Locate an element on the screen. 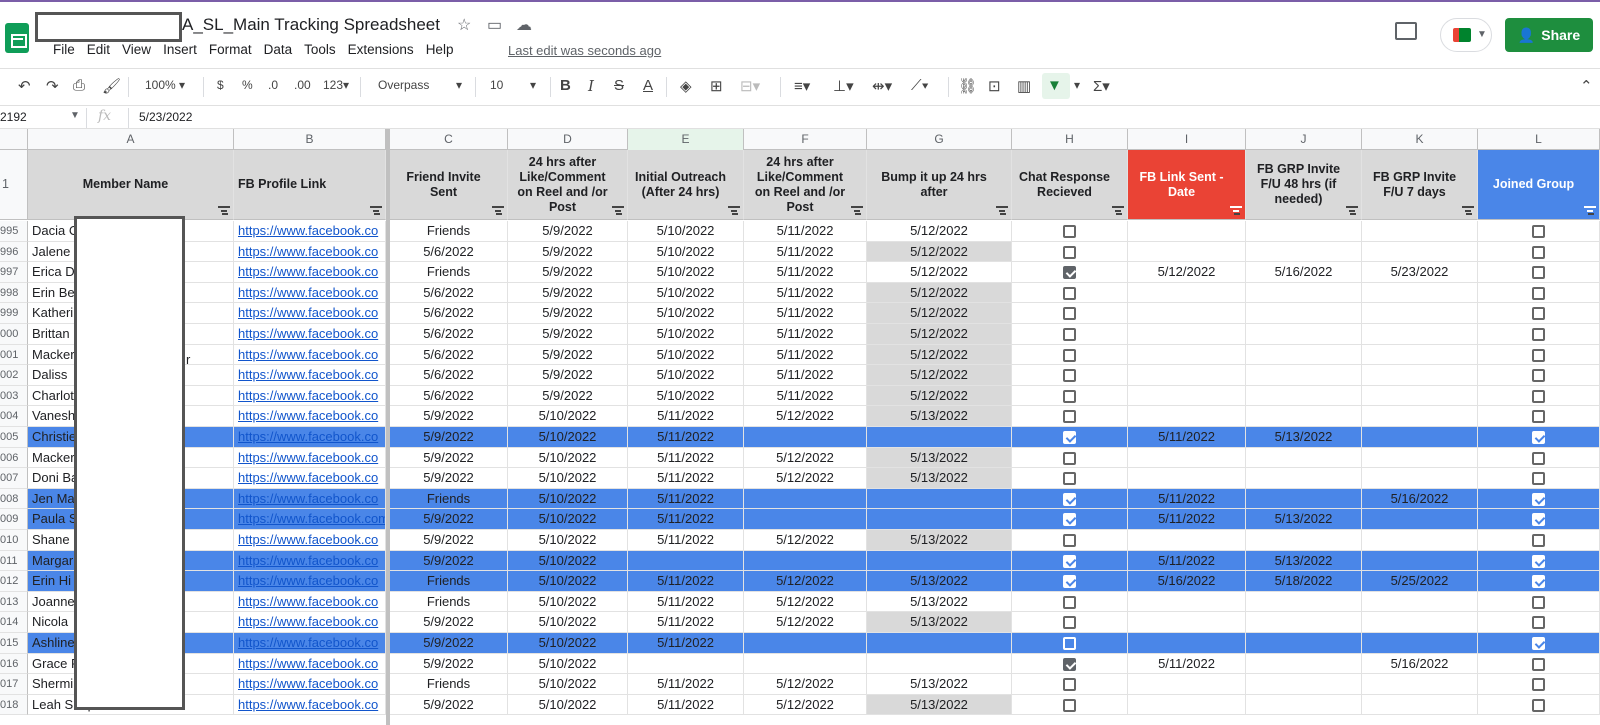  chevron-down-icon: ▼ is located at coordinates (75, 115).